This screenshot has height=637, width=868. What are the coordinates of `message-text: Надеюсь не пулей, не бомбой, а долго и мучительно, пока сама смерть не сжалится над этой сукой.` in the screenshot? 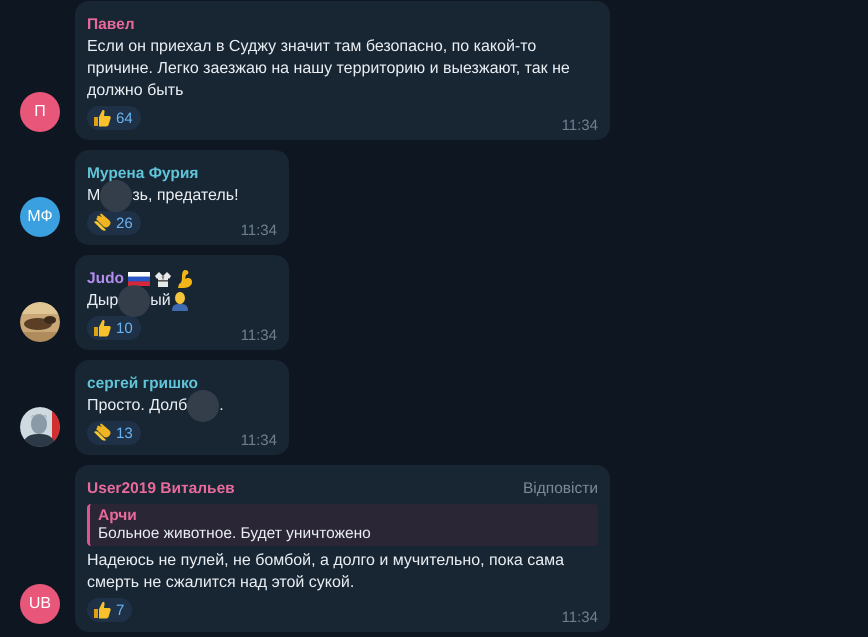 It's located at (325, 571).